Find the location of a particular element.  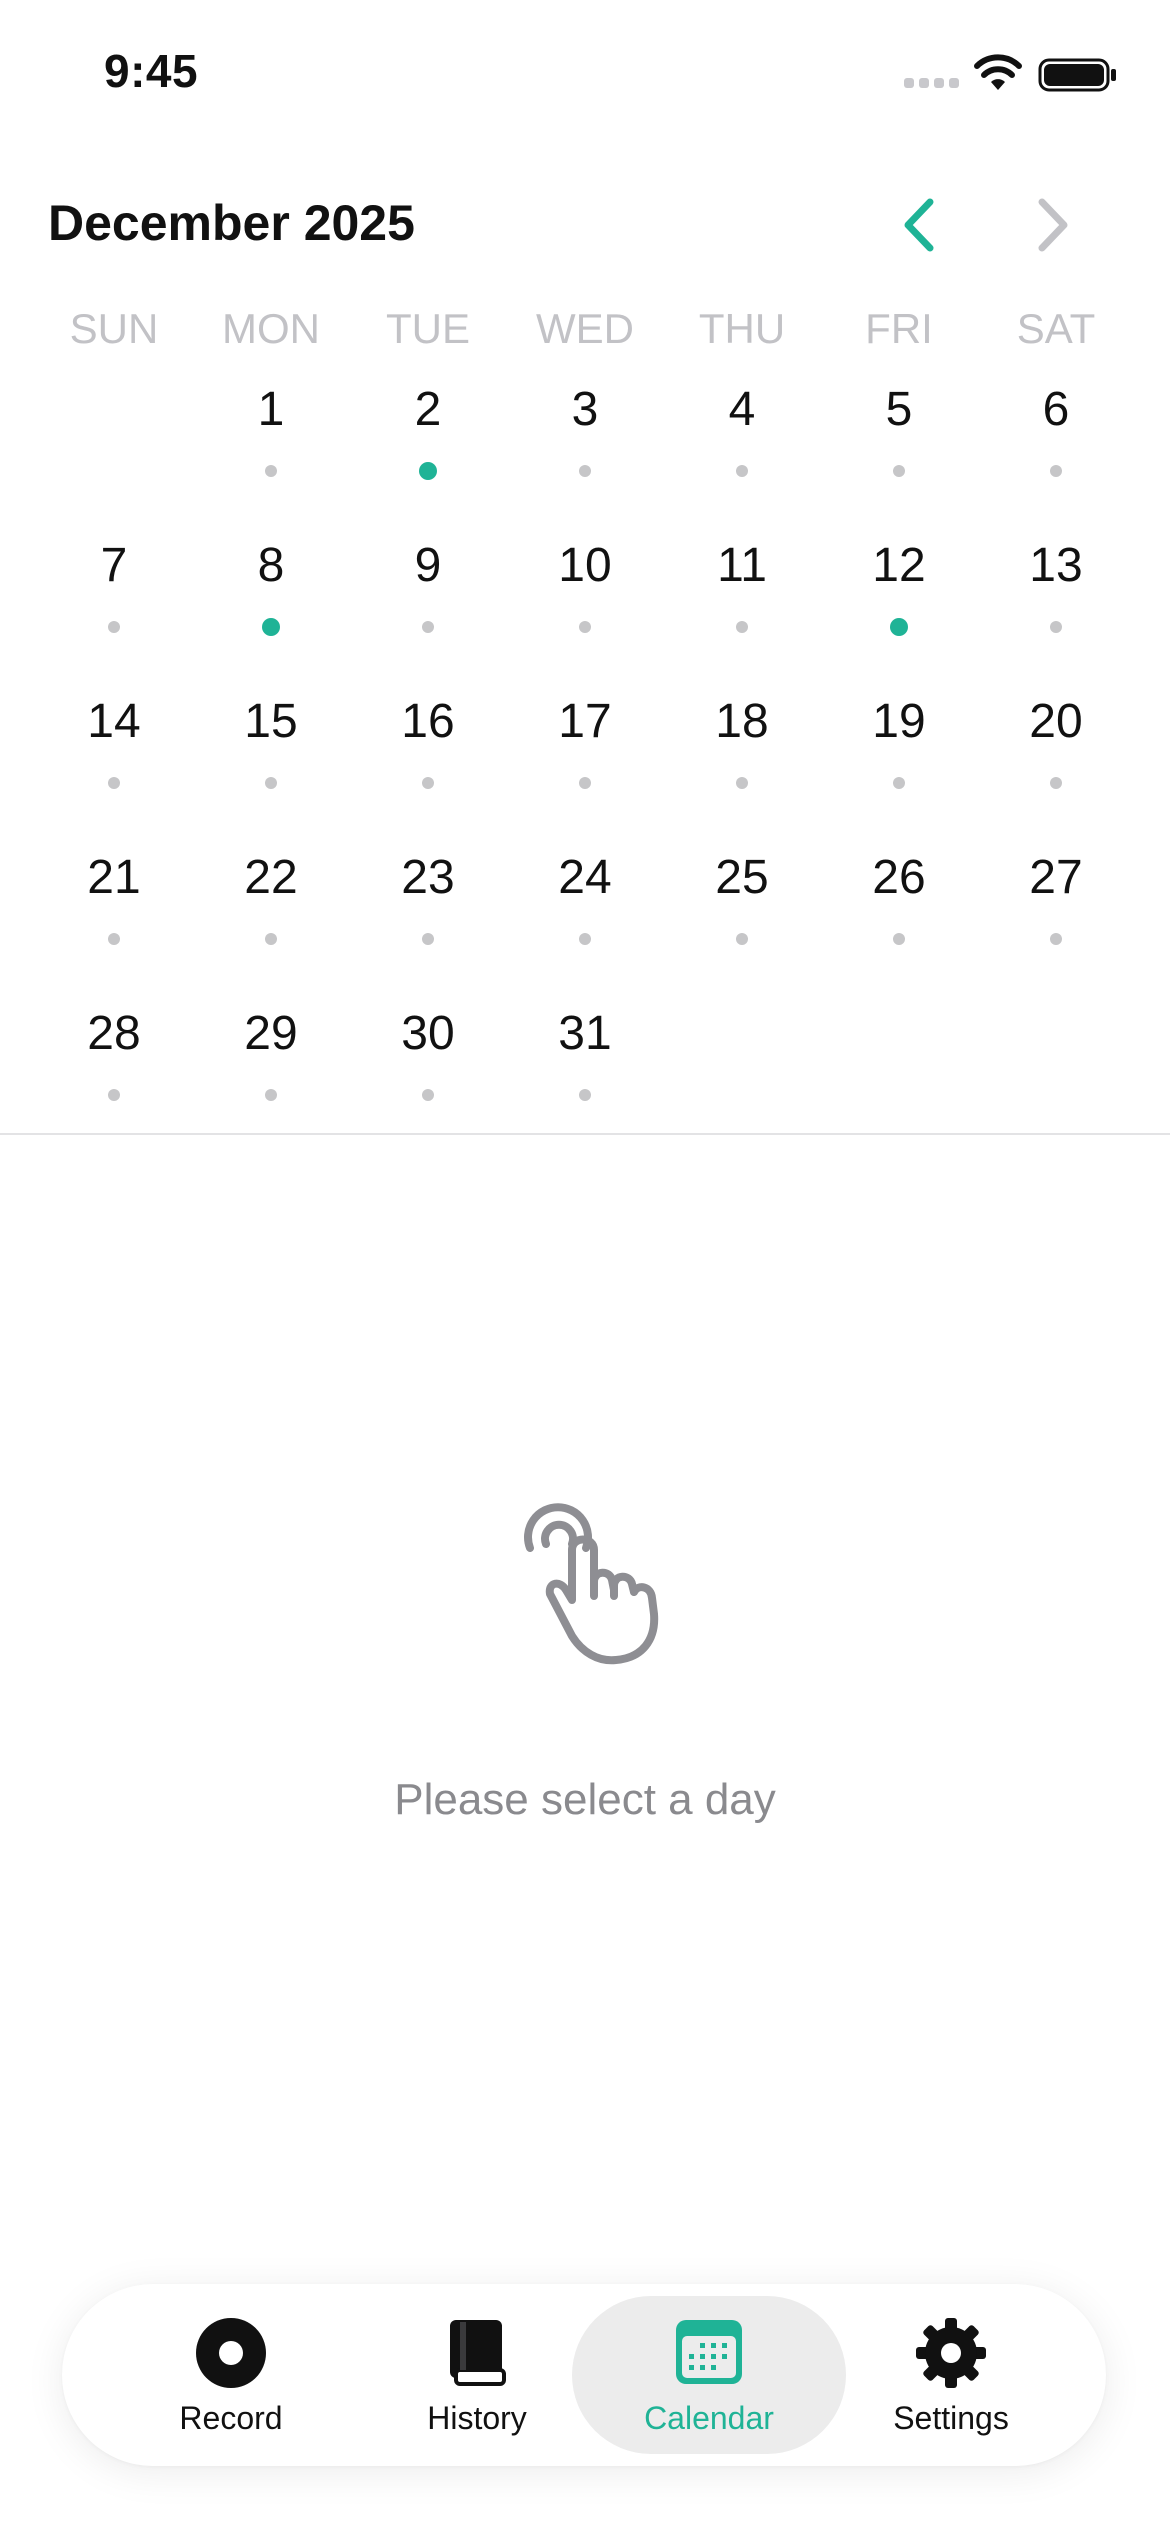

day-cell: 17 is located at coordinates (585, 757).